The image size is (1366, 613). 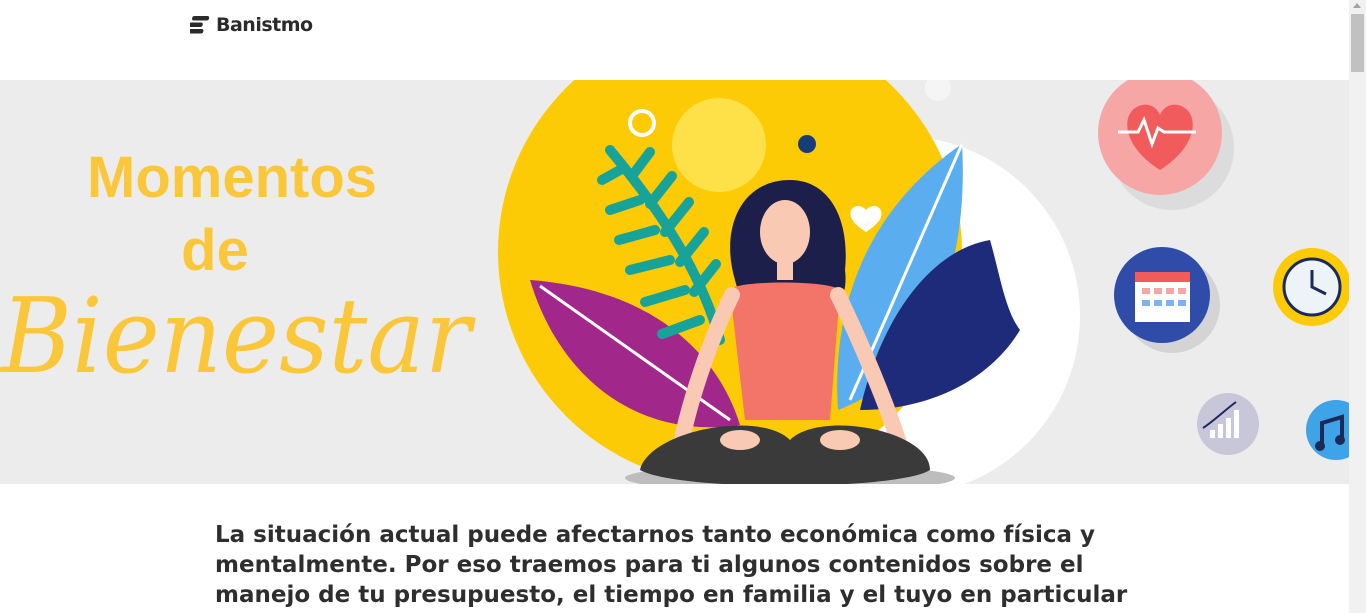 What do you see at coordinates (200, 25) in the screenshot?
I see `banistmo-logo-icon` at bounding box center [200, 25].